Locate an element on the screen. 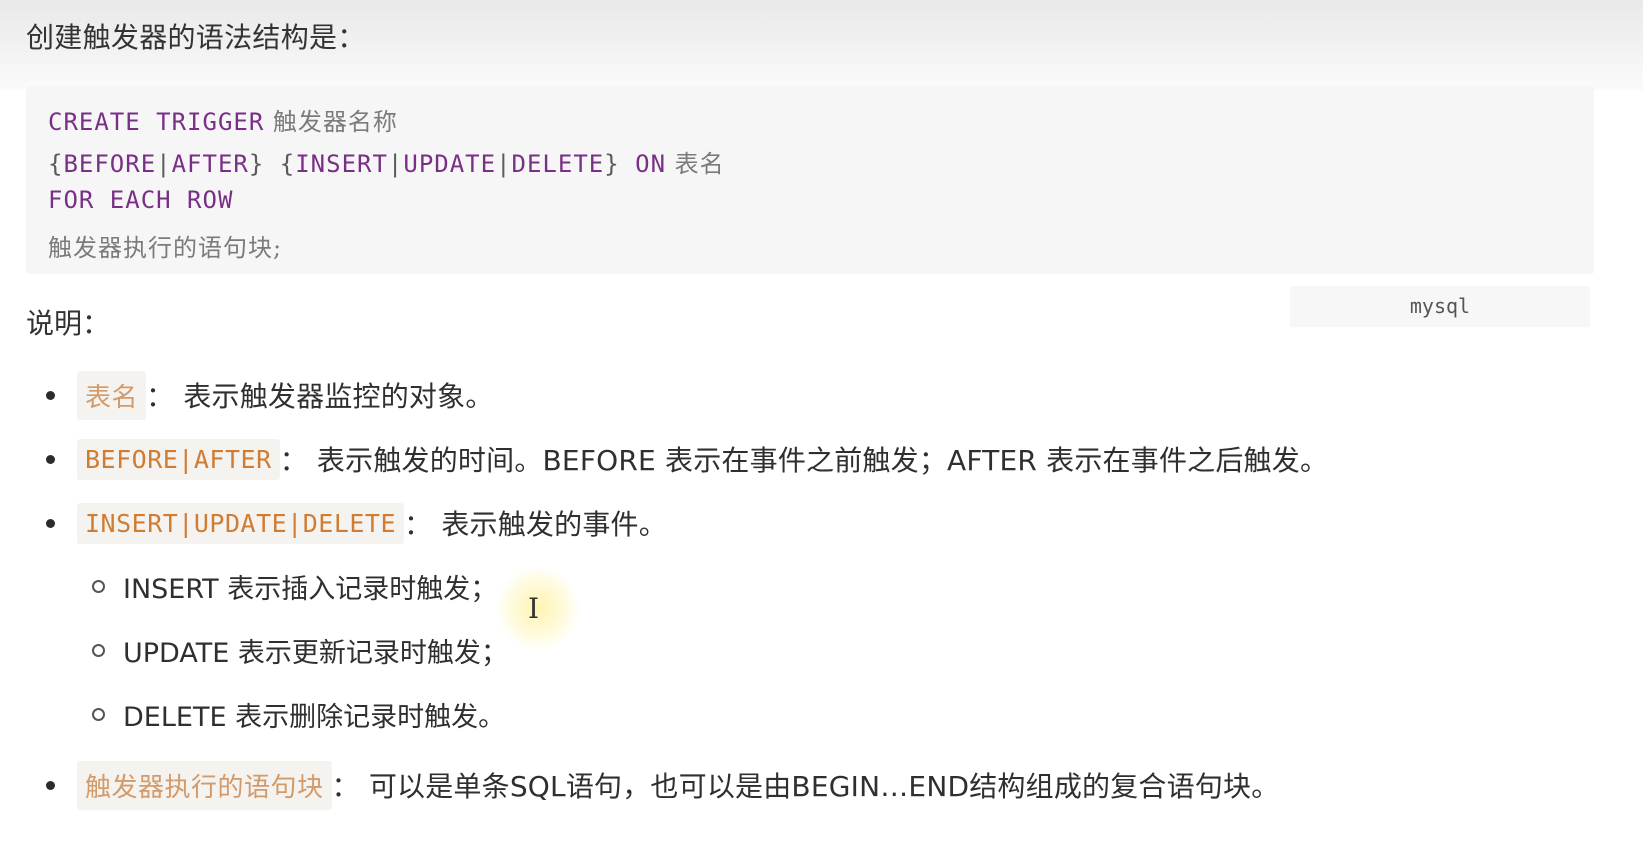 Image resolution: width=1643 pixels, height=864 pixels. list-item-text: ： 表示触发的事件。 is located at coordinates (535, 524).